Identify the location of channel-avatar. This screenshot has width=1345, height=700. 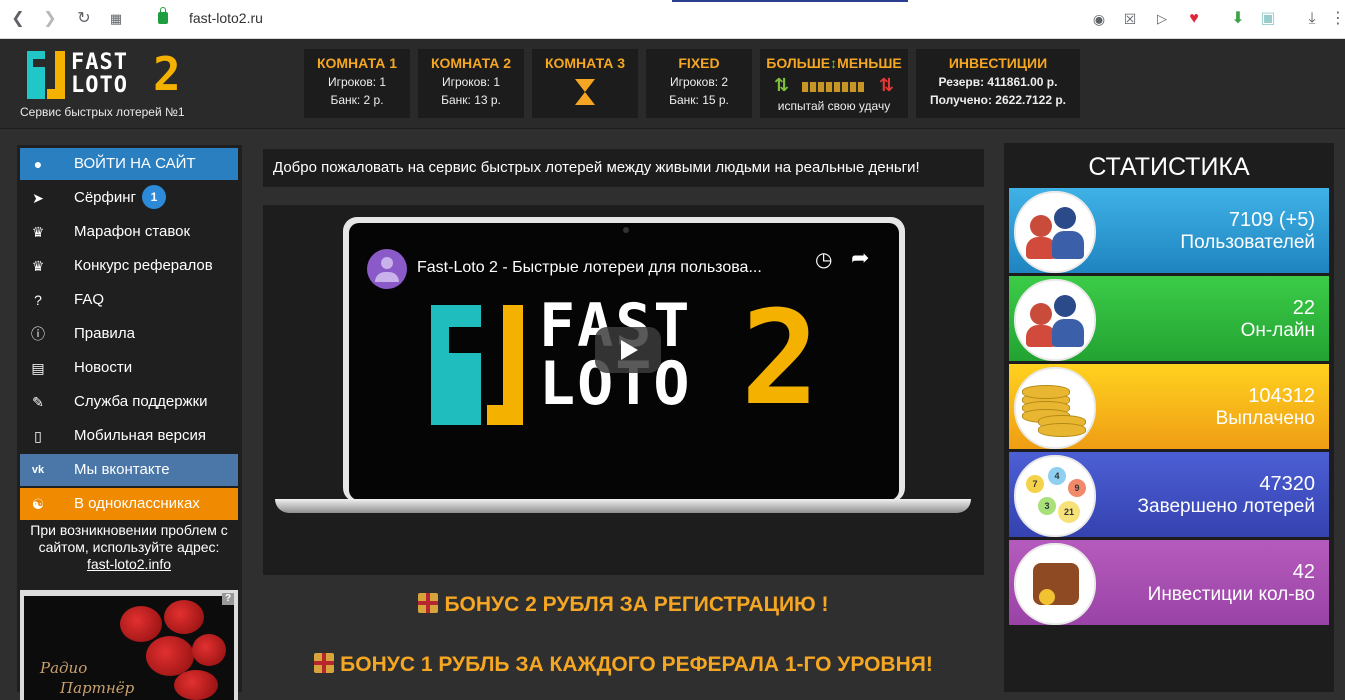
(387, 269).